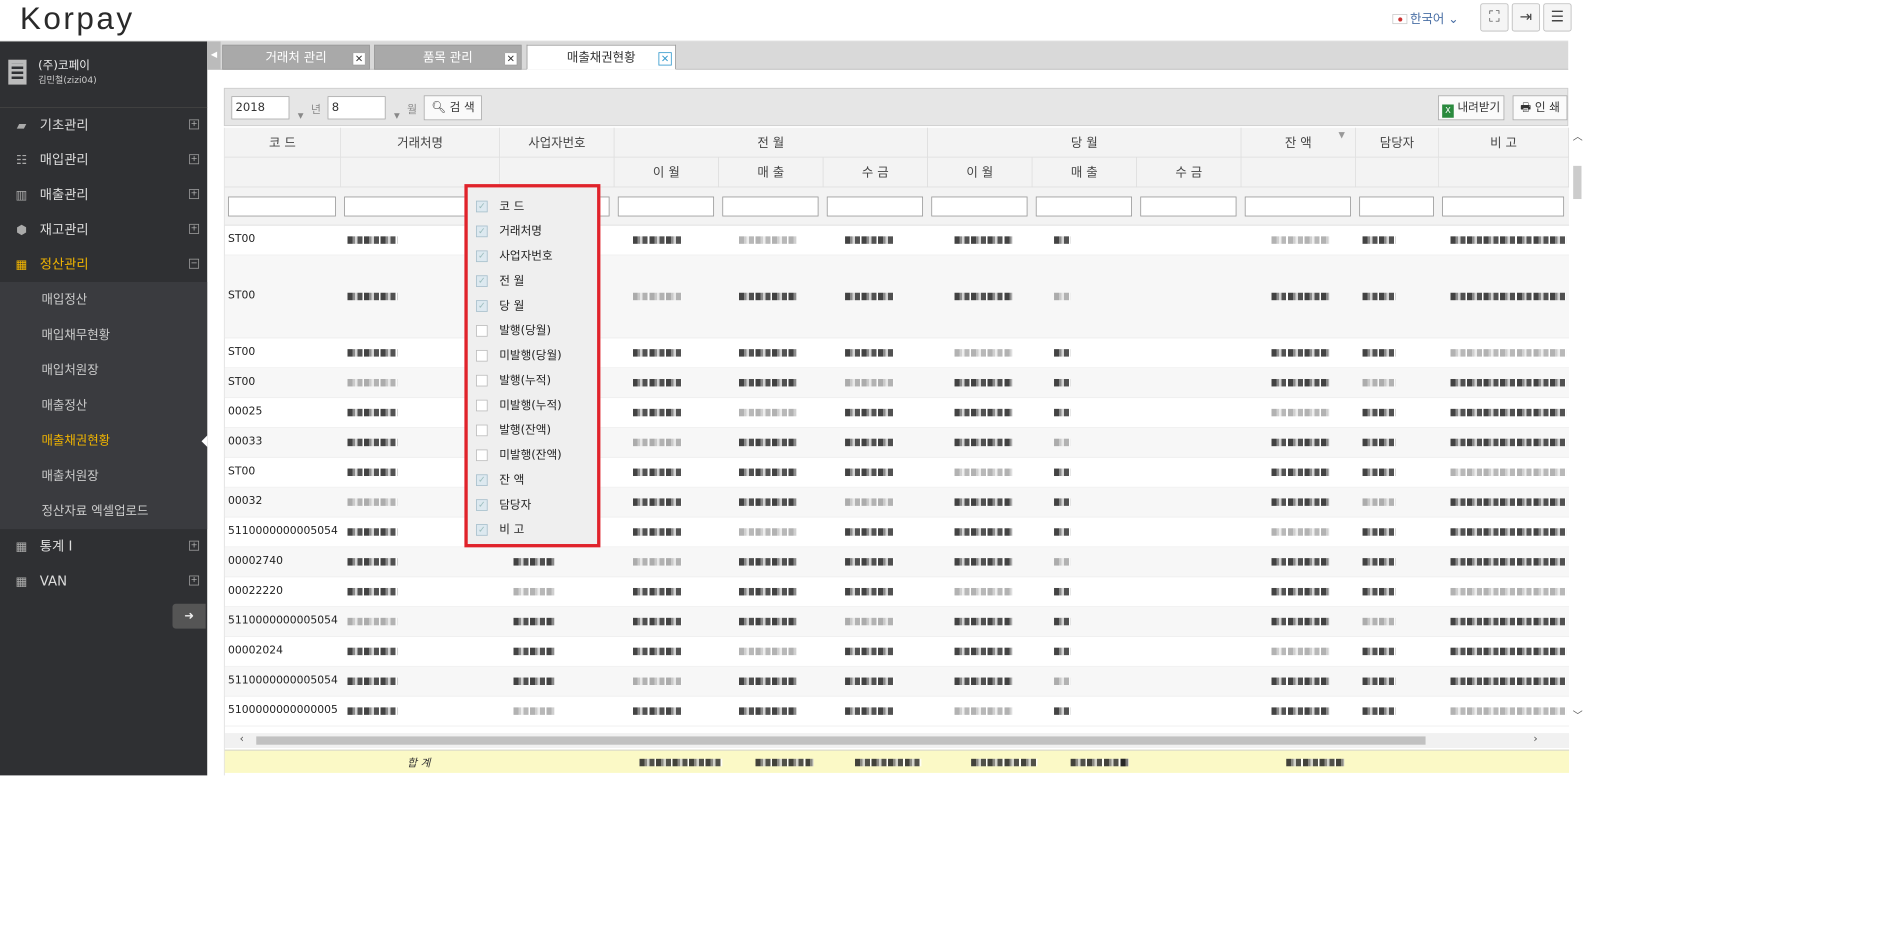 The height and width of the screenshot is (935, 1891). What do you see at coordinates (601, 57) in the screenshot?
I see `tab-receivables: 매출채권현황 ✕` at bounding box center [601, 57].